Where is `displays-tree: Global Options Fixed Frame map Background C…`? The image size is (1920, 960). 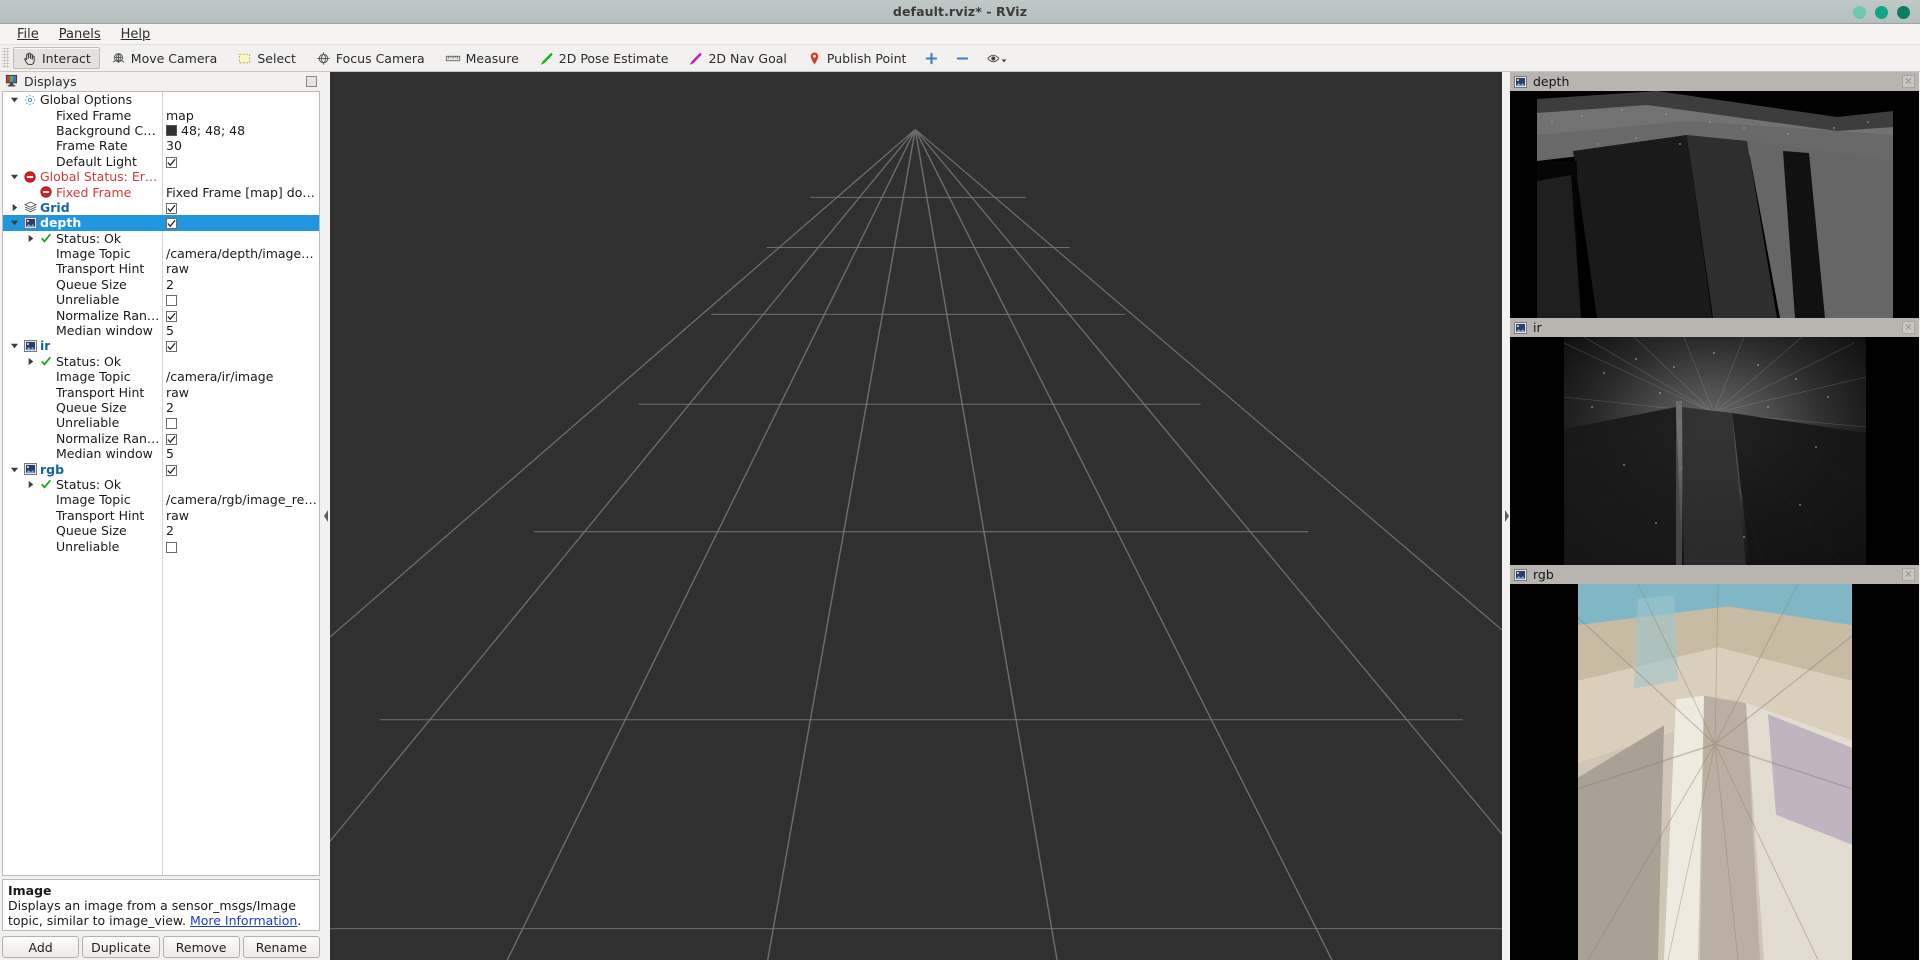
displays-tree: Global Options Fixed Frame map Background C… is located at coordinates (161, 483).